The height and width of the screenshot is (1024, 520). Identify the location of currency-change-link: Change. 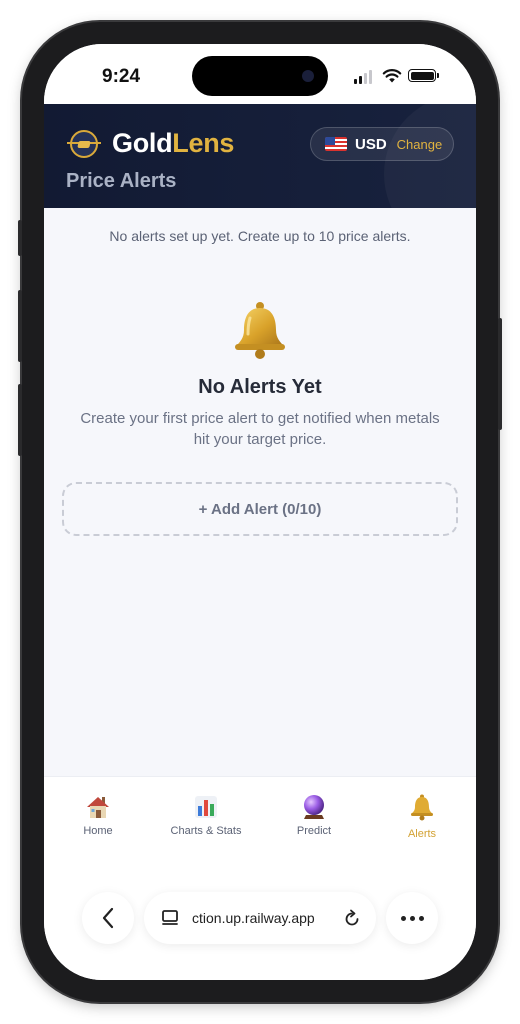
(420, 144).